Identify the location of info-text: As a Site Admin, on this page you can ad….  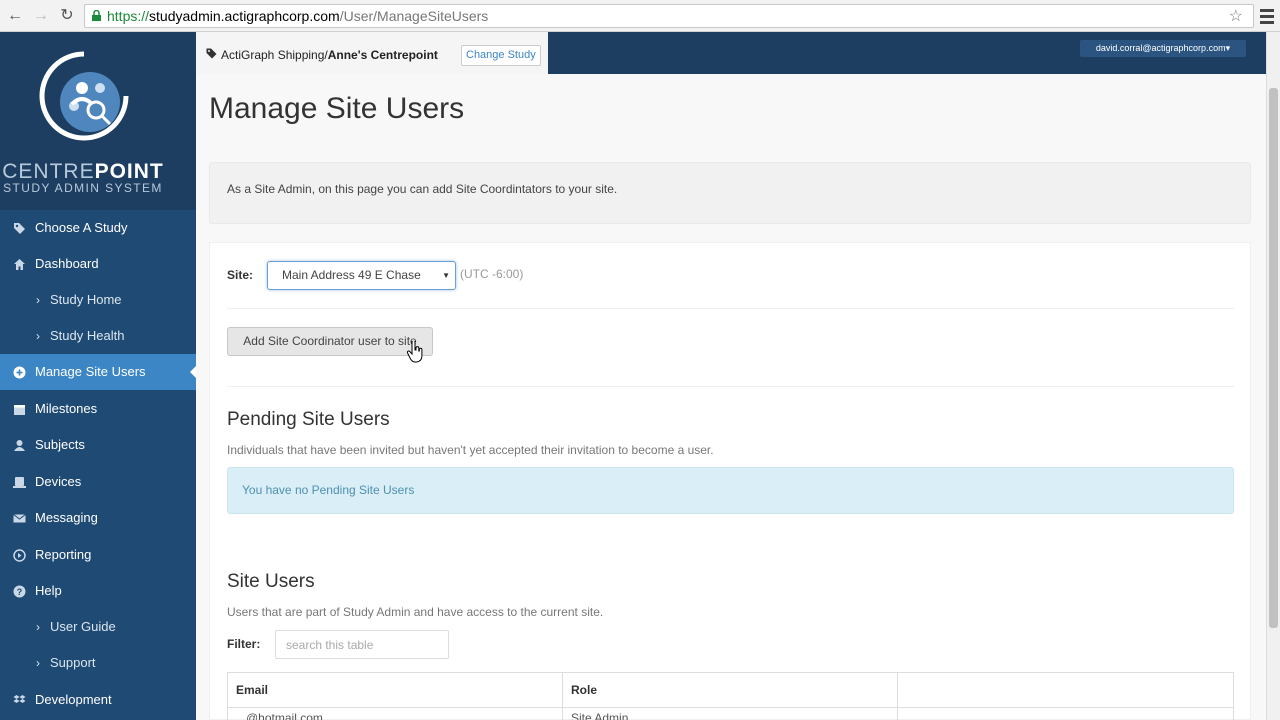
(422, 189).